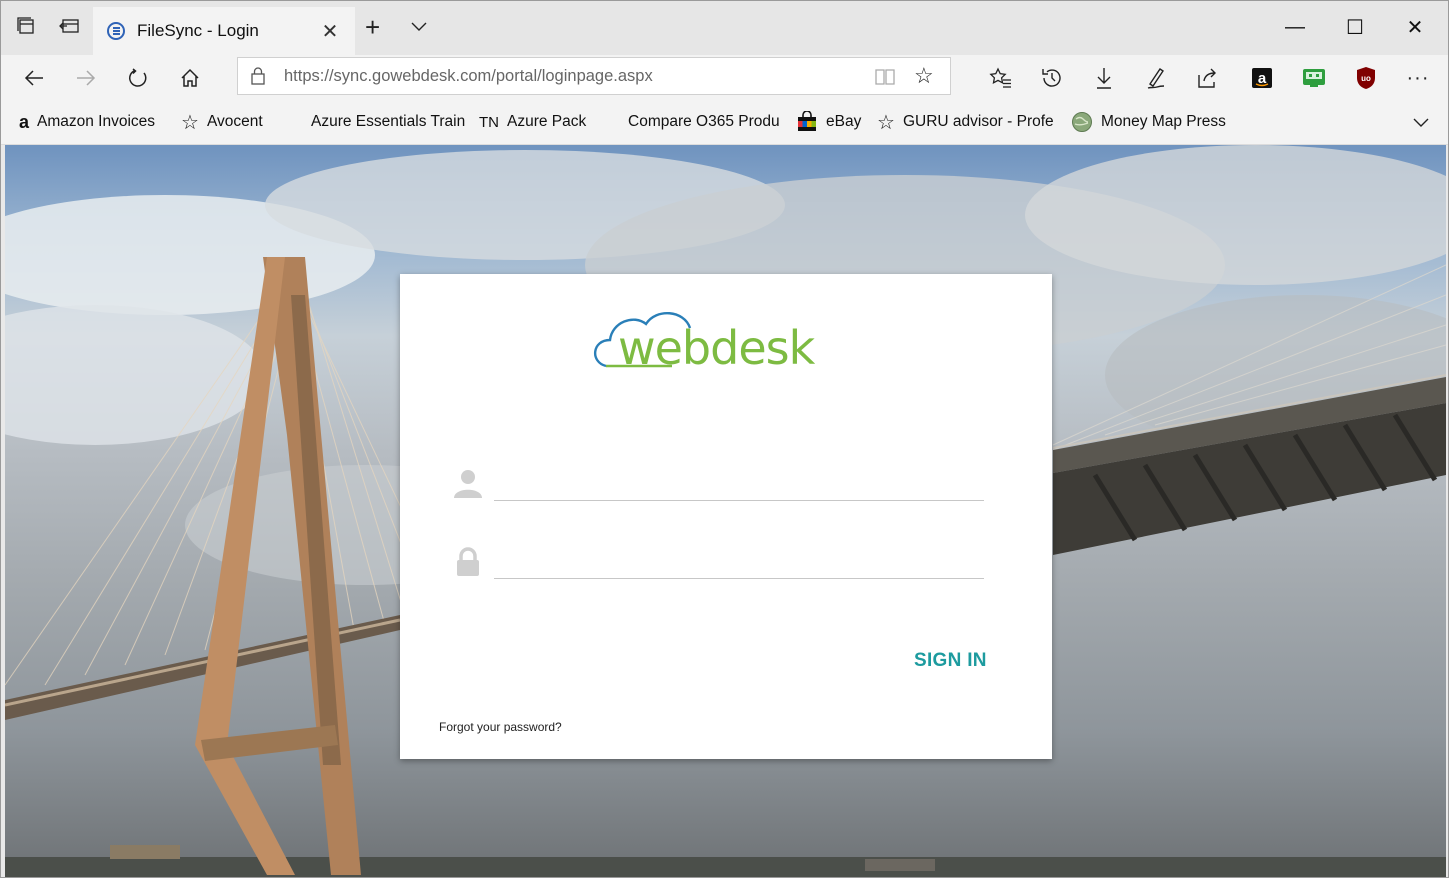 The width and height of the screenshot is (1449, 878). I want to click on page-favicon-icon, so click(116, 31).